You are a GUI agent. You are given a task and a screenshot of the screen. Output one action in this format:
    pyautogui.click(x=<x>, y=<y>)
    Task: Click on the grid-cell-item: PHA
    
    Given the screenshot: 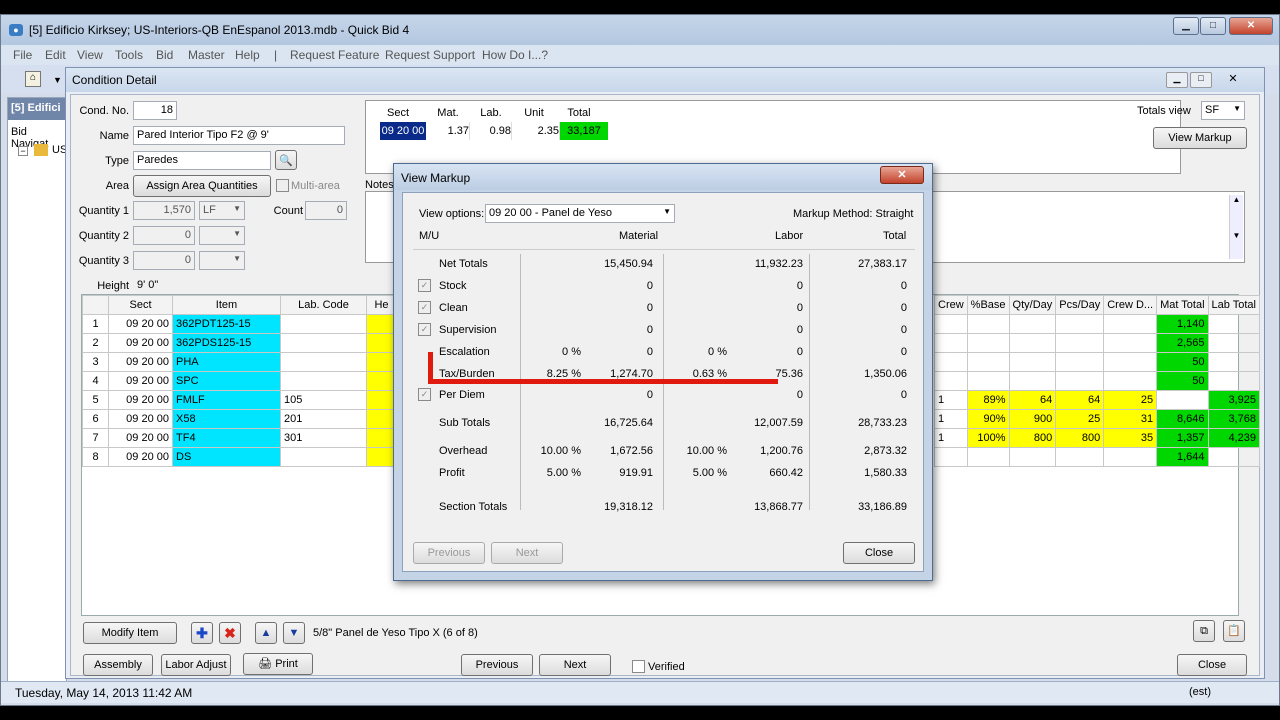 What is the action you would take?
    pyautogui.click(x=226, y=362)
    